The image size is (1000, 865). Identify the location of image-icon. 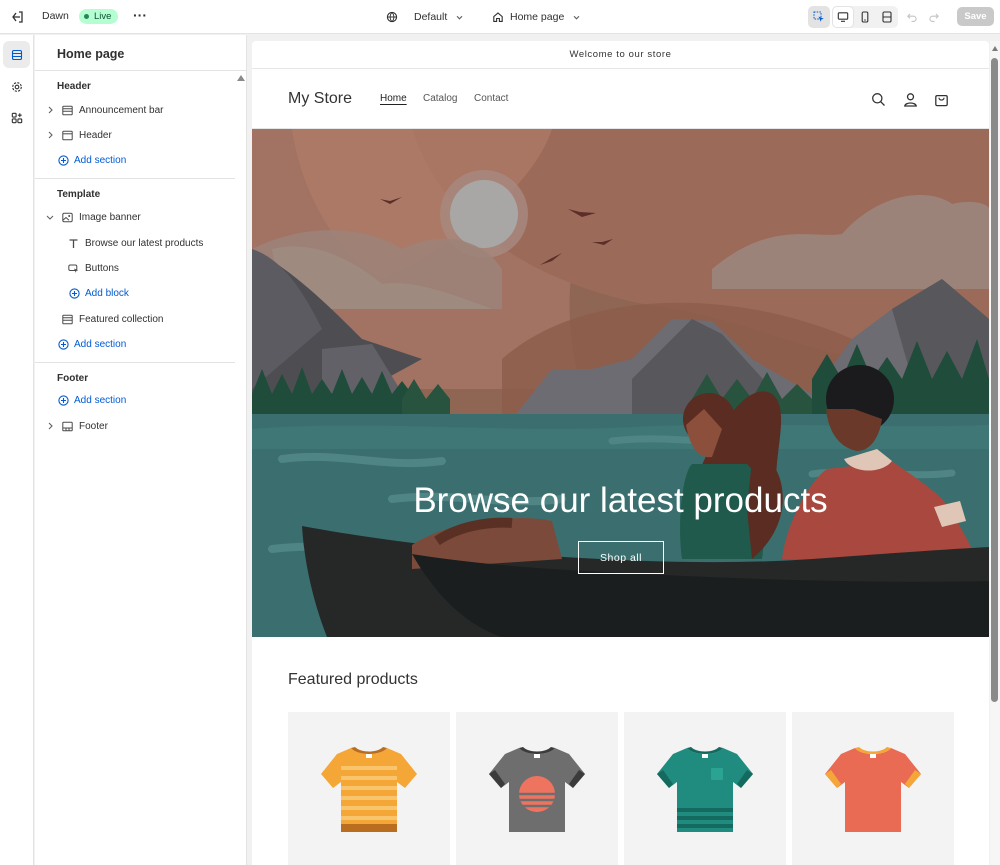
(67, 217).